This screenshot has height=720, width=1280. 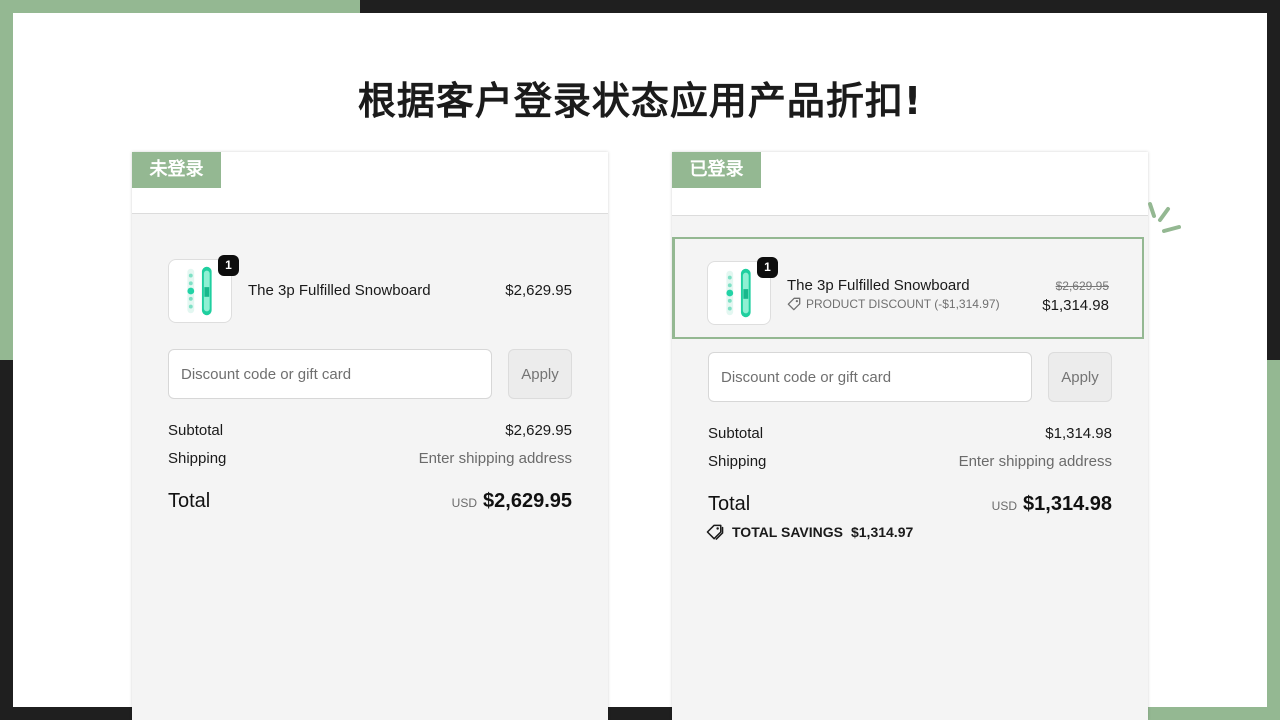 What do you see at coordinates (1164, 217) in the screenshot?
I see `sparkle-accent-icon` at bounding box center [1164, 217].